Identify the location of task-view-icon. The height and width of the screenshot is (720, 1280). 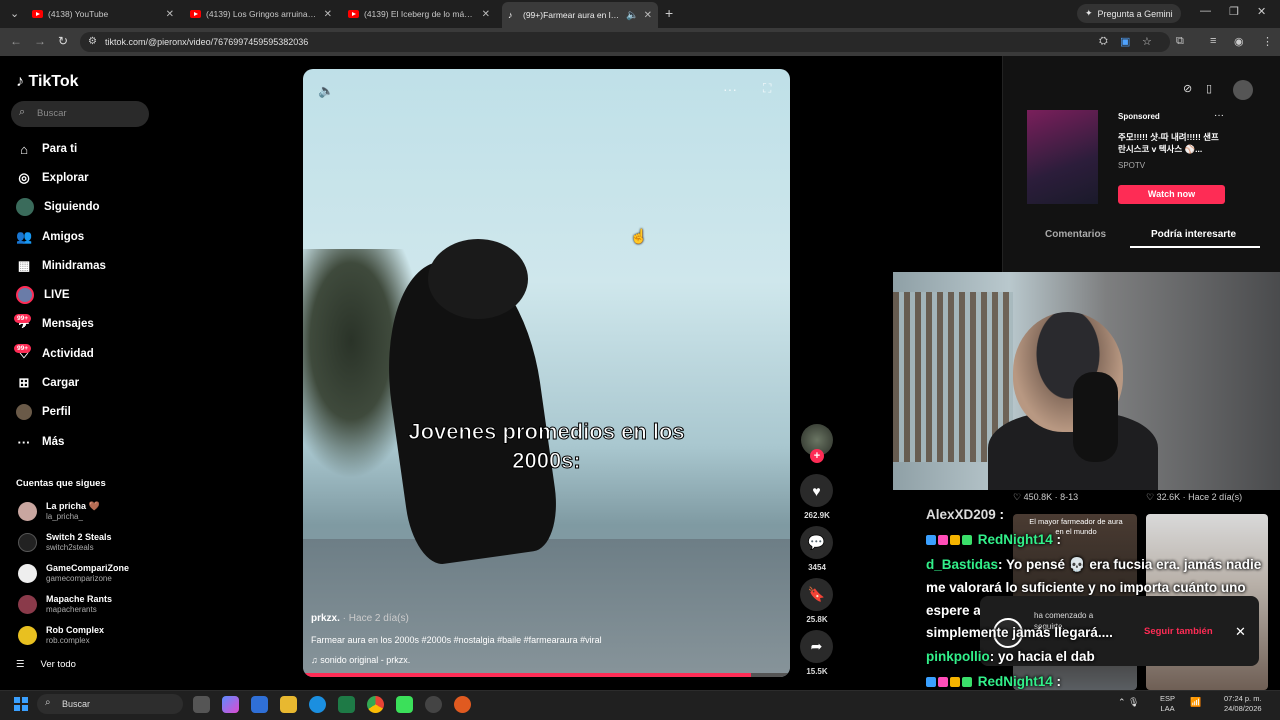
(201, 704).